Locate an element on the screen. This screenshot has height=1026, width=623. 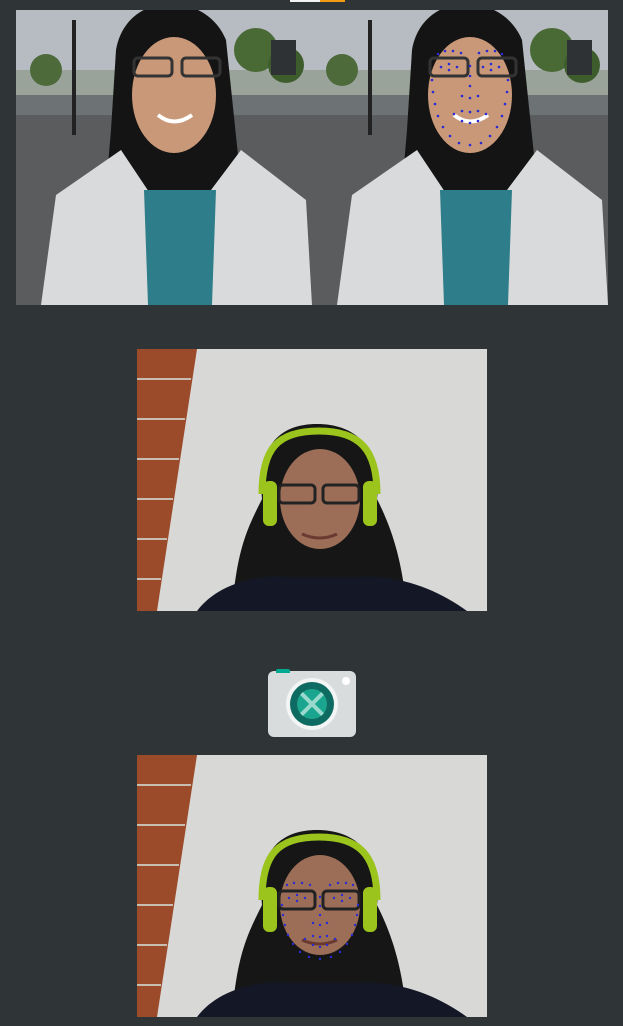
top-strip is located at coordinates (317, 1).